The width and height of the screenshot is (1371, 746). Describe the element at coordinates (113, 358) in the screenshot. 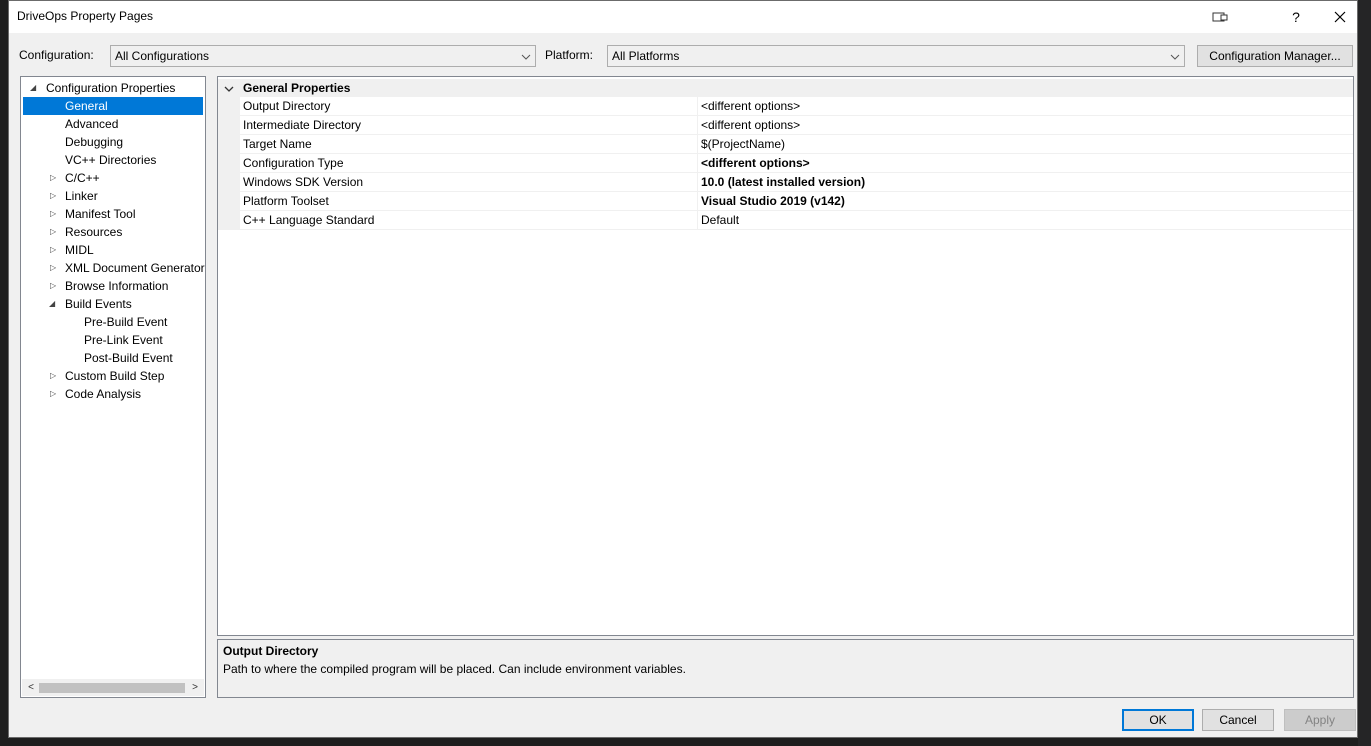

I see `tree-item: Post-Build Event` at that location.